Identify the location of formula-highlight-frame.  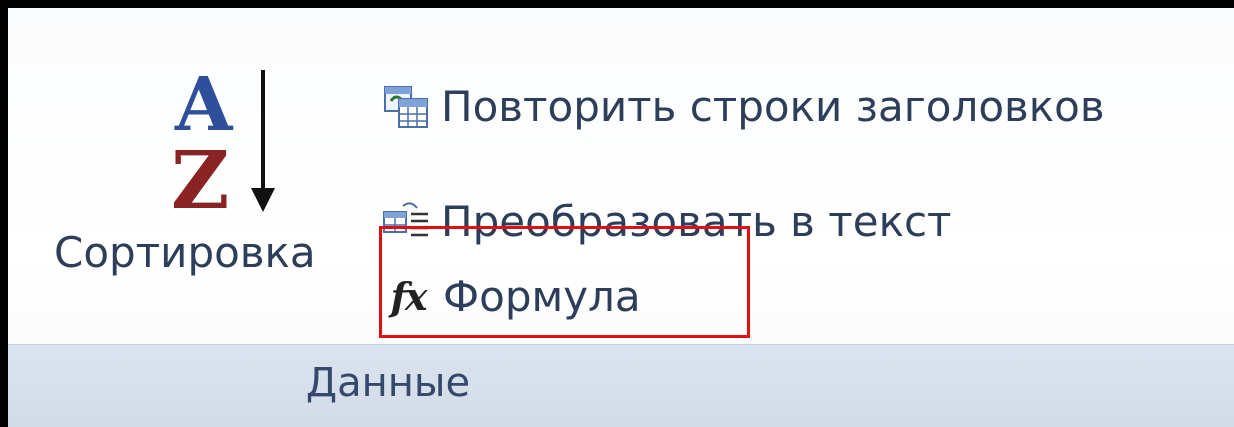
(564, 282).